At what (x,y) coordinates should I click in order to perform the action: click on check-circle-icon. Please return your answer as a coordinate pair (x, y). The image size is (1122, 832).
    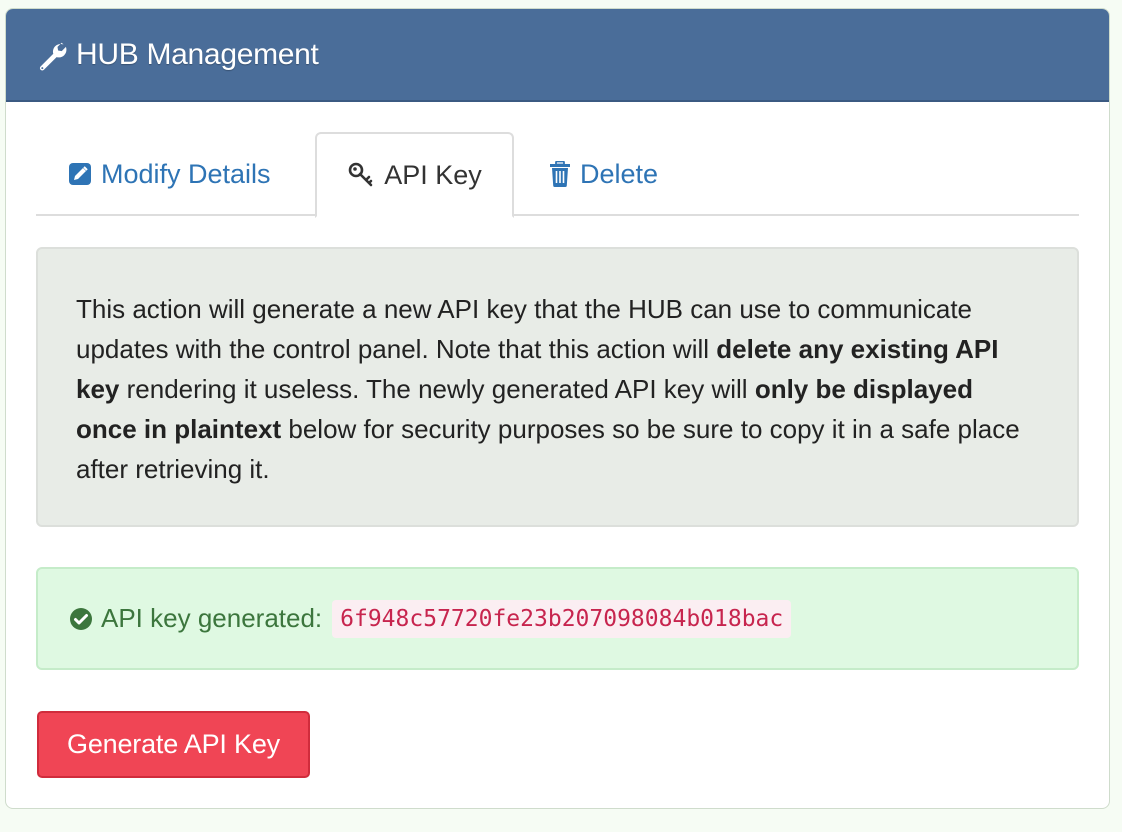
    Looking at the image, I should click on (81, 618).